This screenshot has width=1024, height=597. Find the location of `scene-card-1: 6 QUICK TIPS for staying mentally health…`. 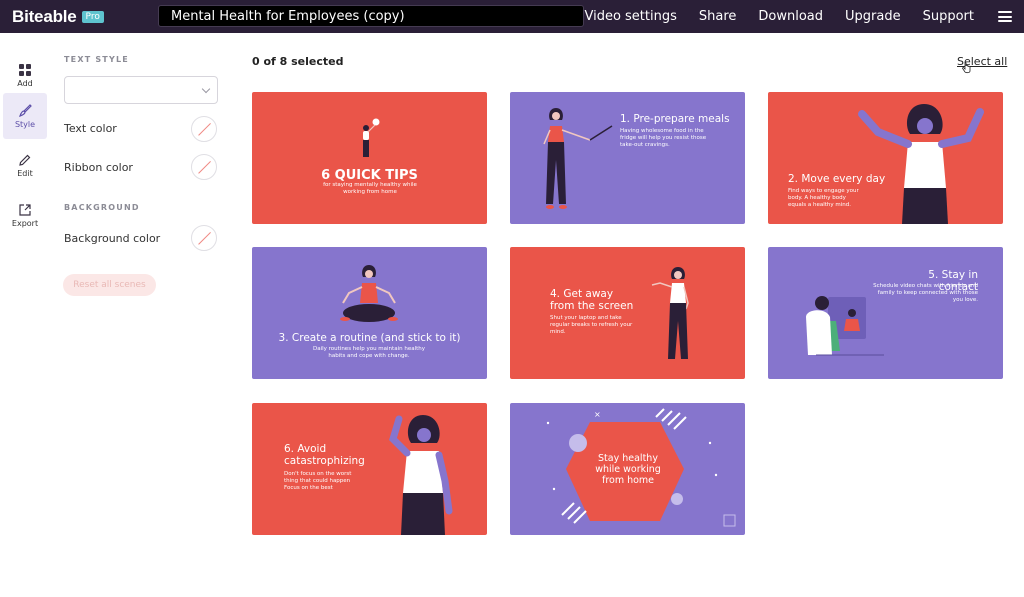

scene-card-1: 6 QUICK TIPS for staying mentally health… is located at coordinates (369, 158).